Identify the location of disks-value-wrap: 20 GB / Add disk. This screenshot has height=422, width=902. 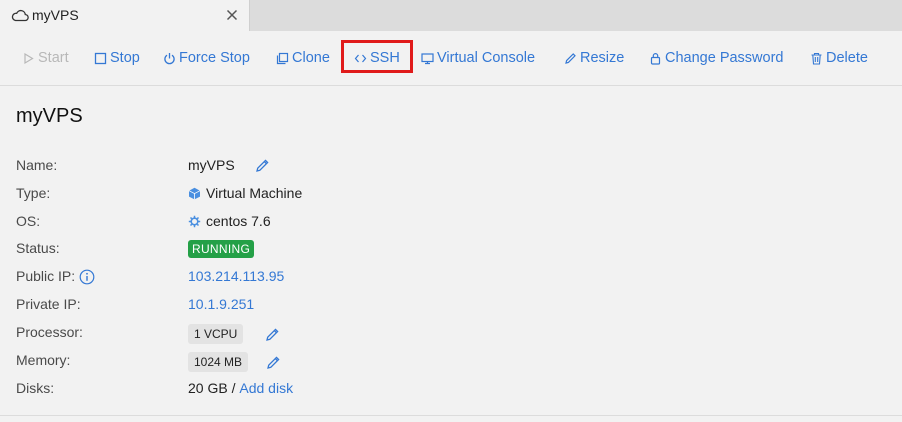
(240, 388).